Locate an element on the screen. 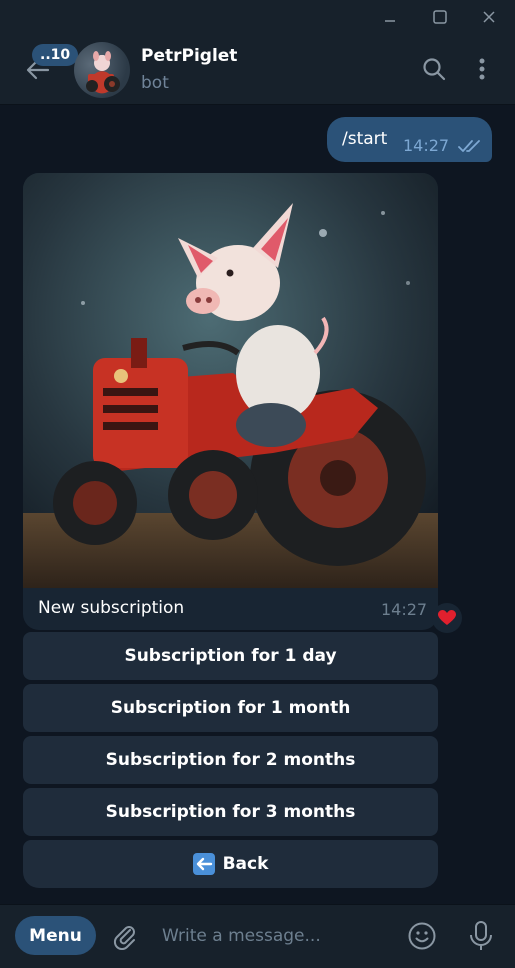 The height and width of the screenshot is (968, 515). chat-header: ..10 PetrPiglet bot is located at coordinates (257, 69).